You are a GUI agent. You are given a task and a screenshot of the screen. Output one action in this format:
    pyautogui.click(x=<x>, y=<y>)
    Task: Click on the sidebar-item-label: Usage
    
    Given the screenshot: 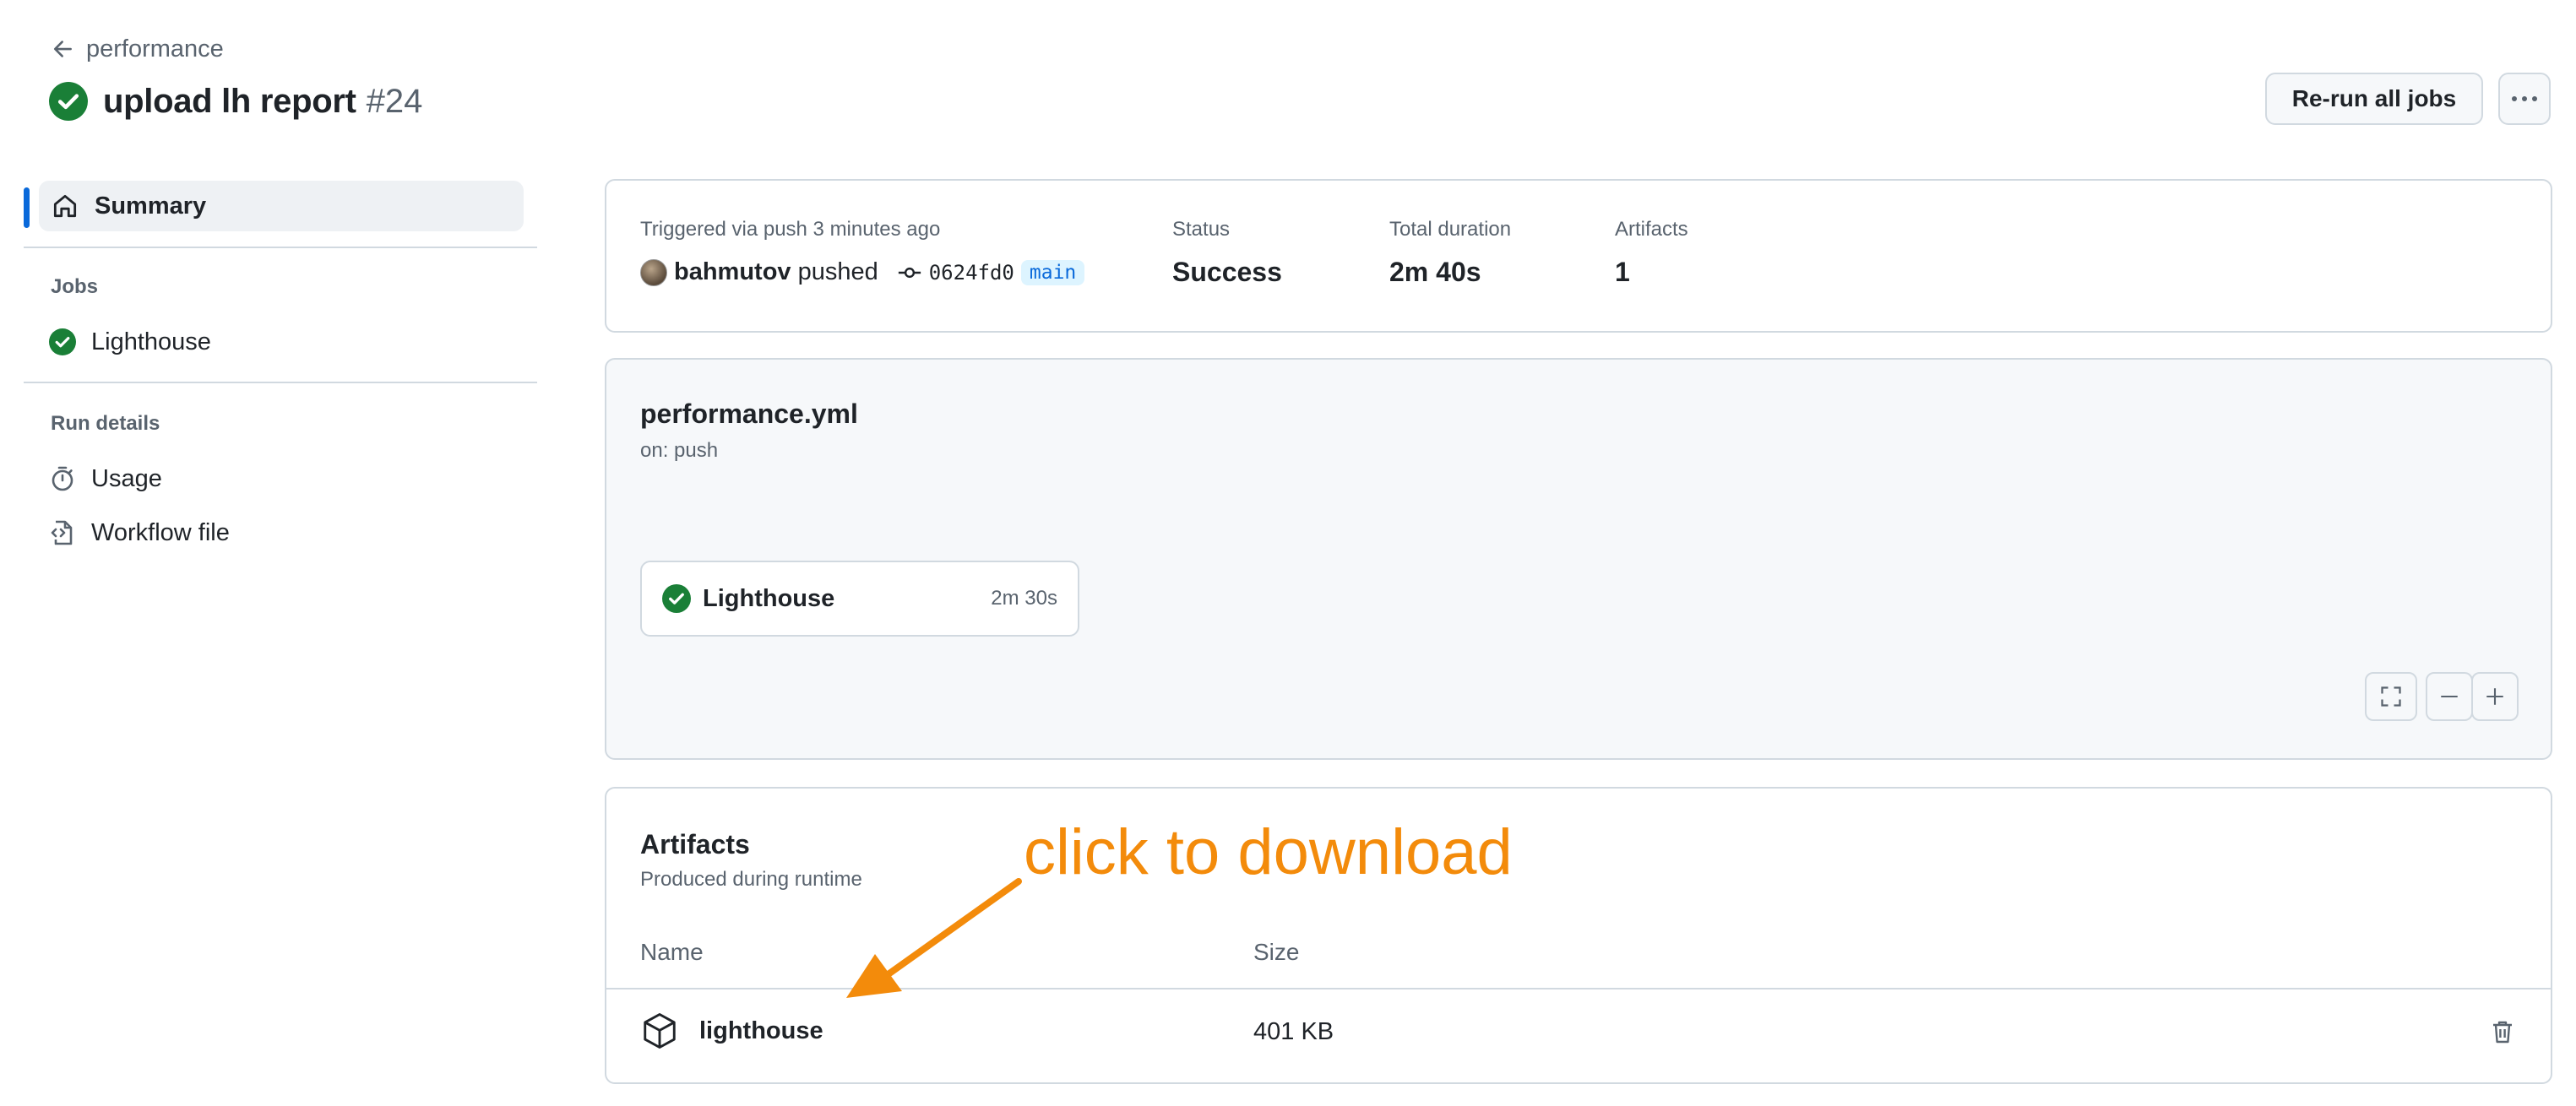 What is the action you would take?
    pyautogui.click(x=126, y=478)
    